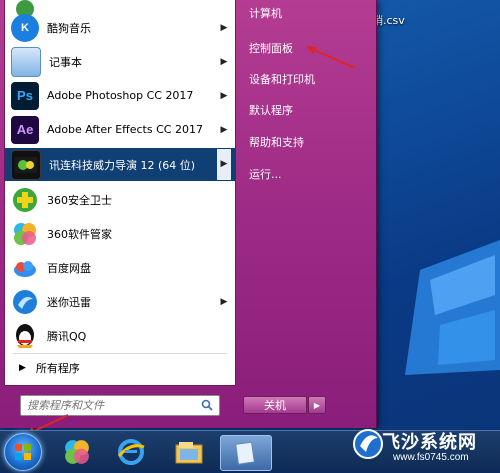 This screenshot has height=473, width=500. I want to click on windows-logo-icon, so click(23, 452).